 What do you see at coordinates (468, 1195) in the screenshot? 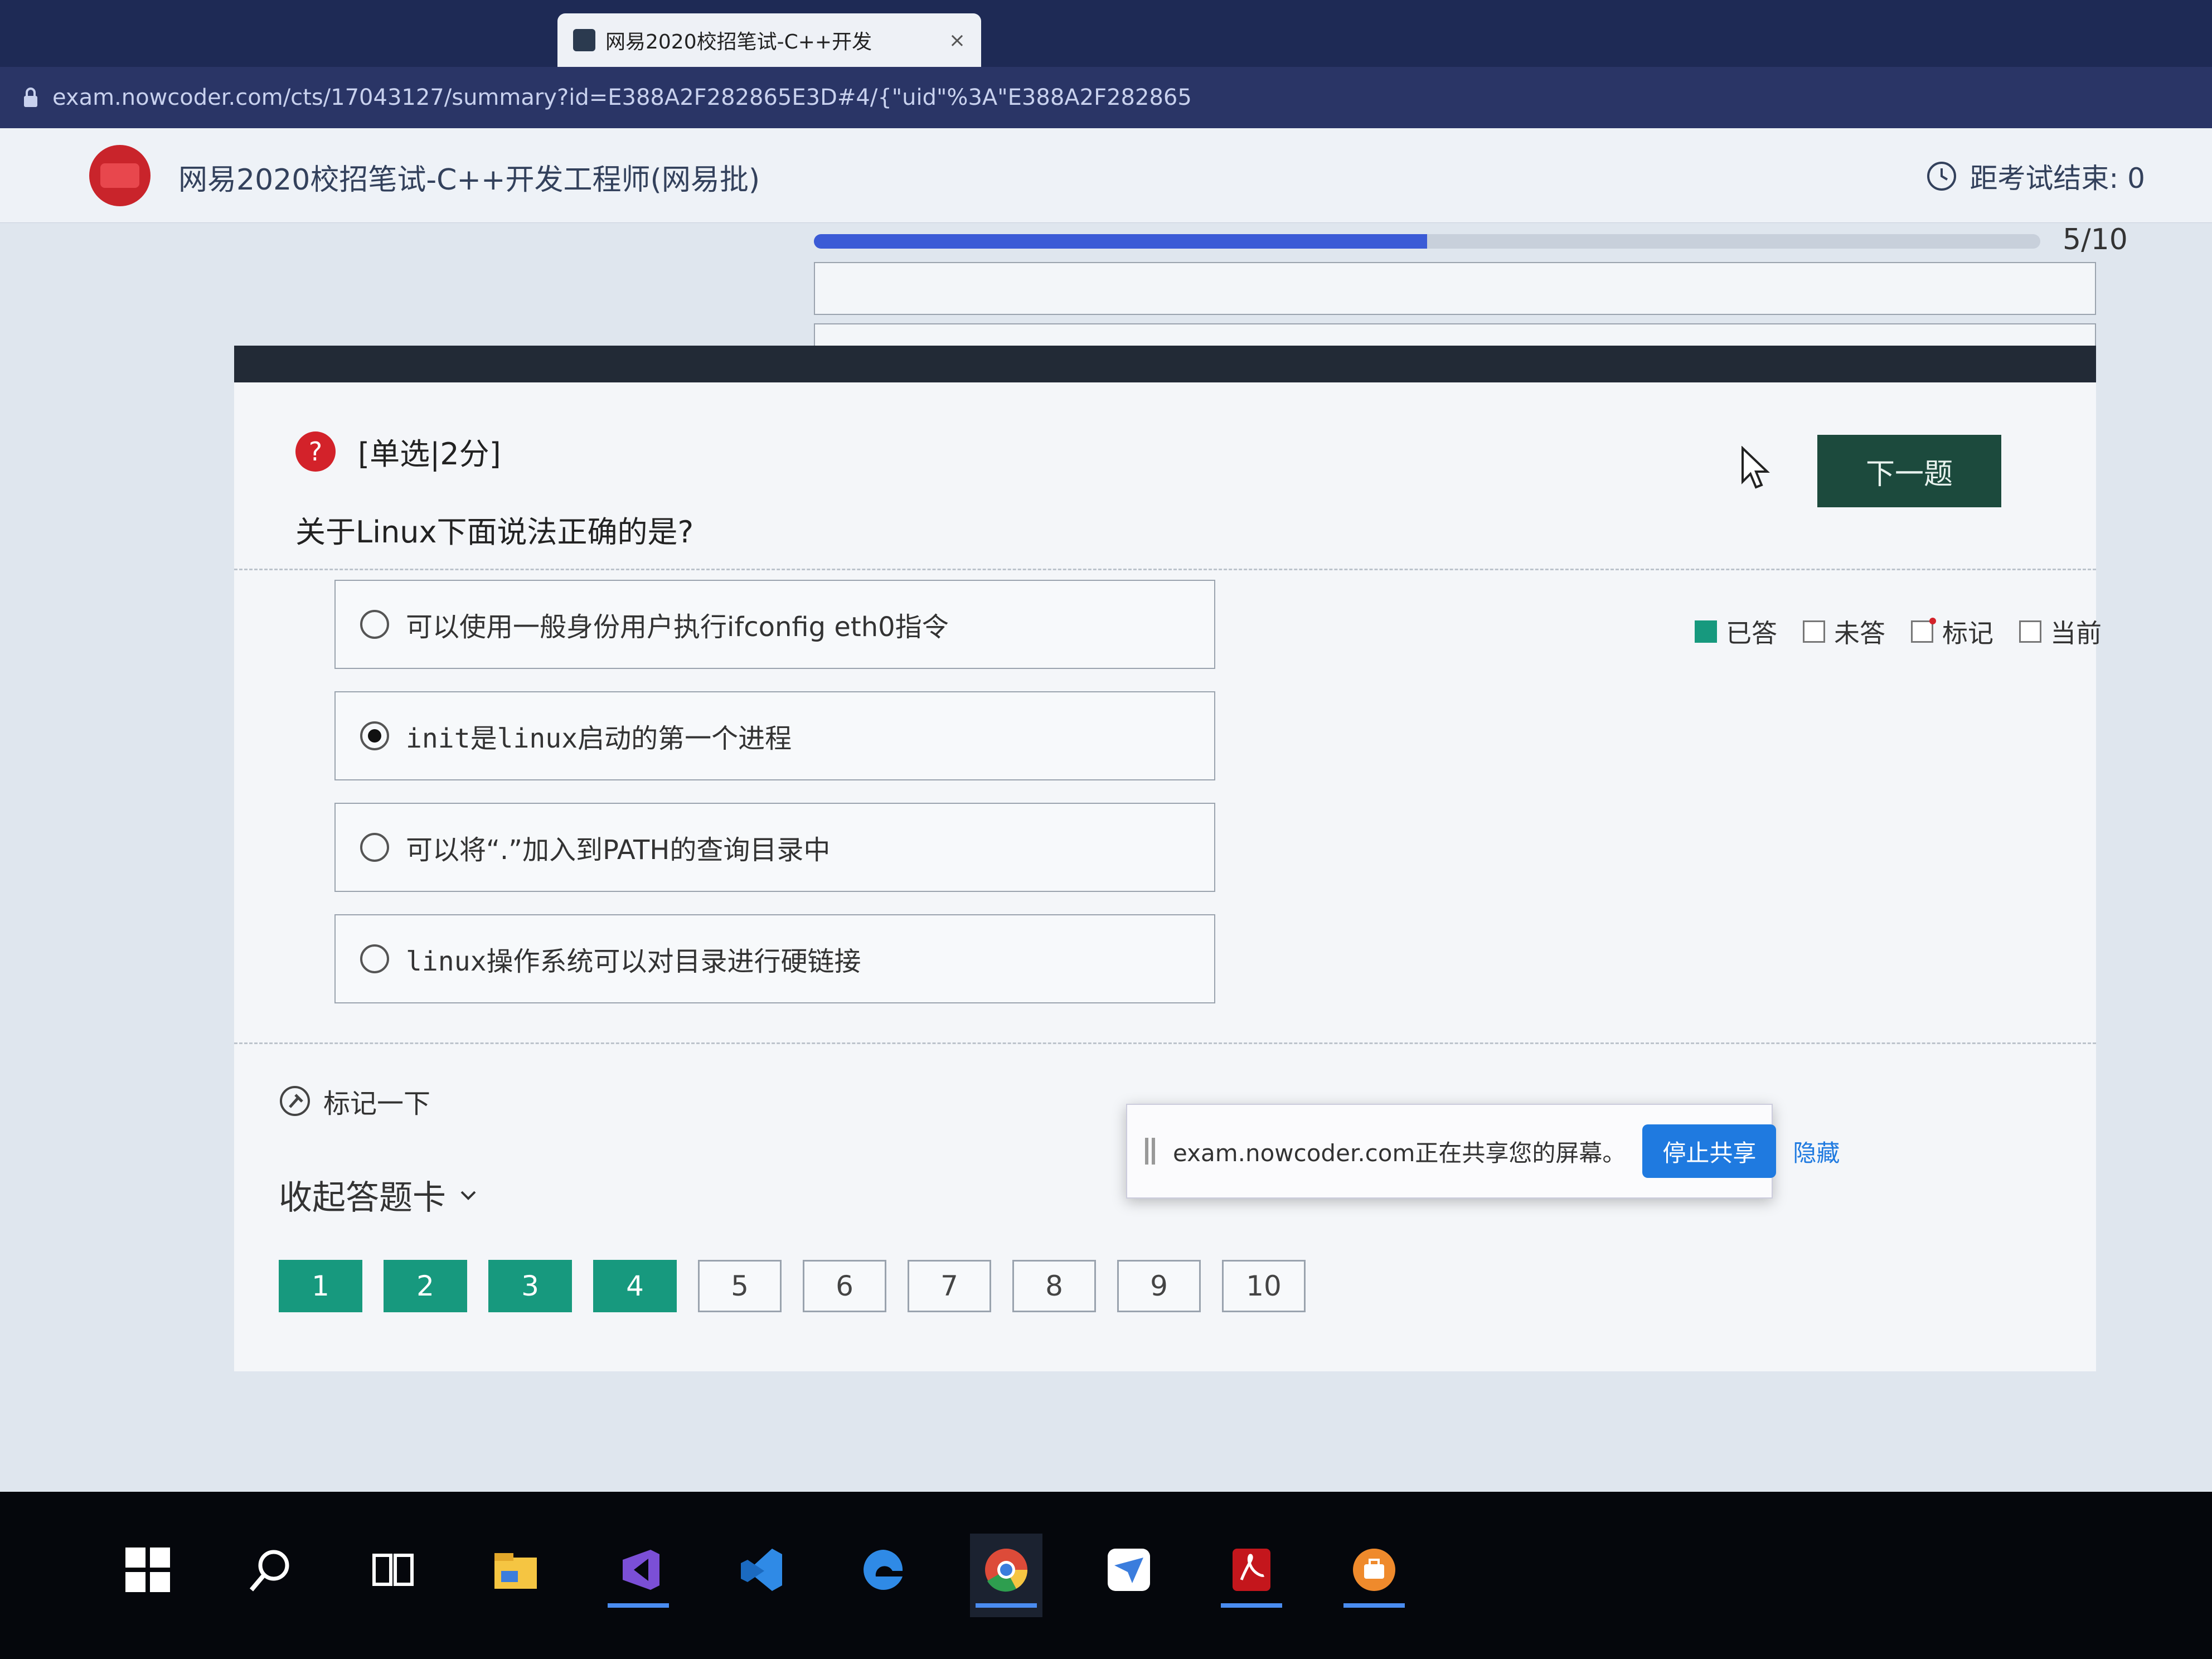
I see `chevron-down-icon` at bounding box center [468, 1195].